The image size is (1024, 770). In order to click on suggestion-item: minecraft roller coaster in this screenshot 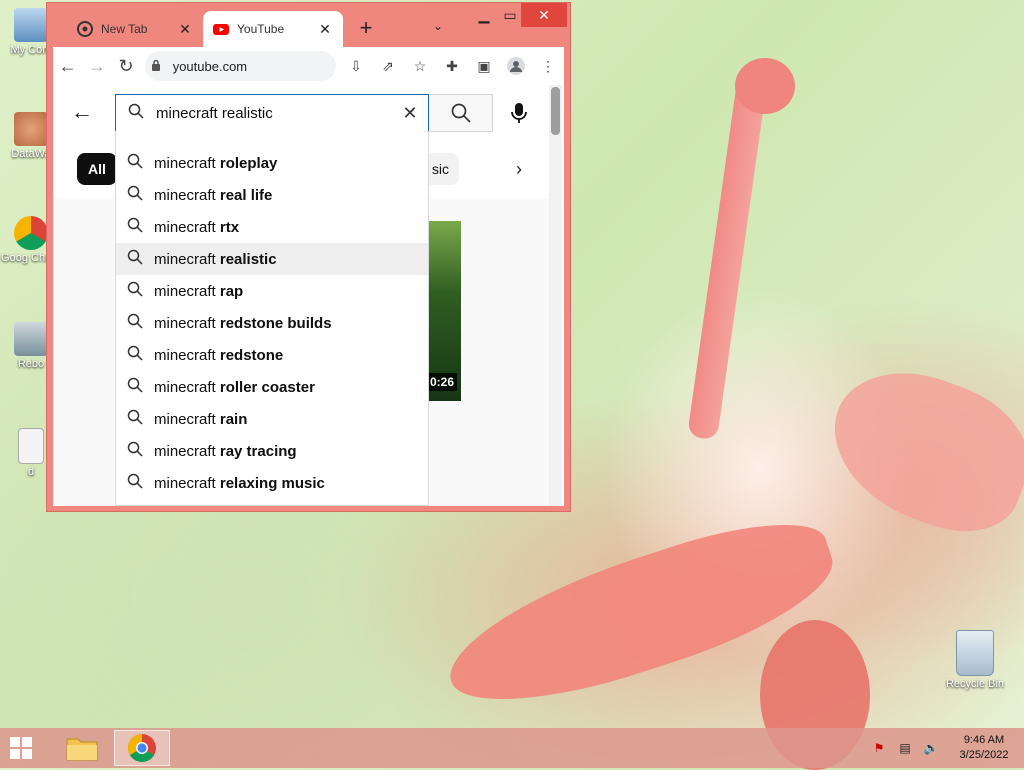, I will do `click(272, 387)`.